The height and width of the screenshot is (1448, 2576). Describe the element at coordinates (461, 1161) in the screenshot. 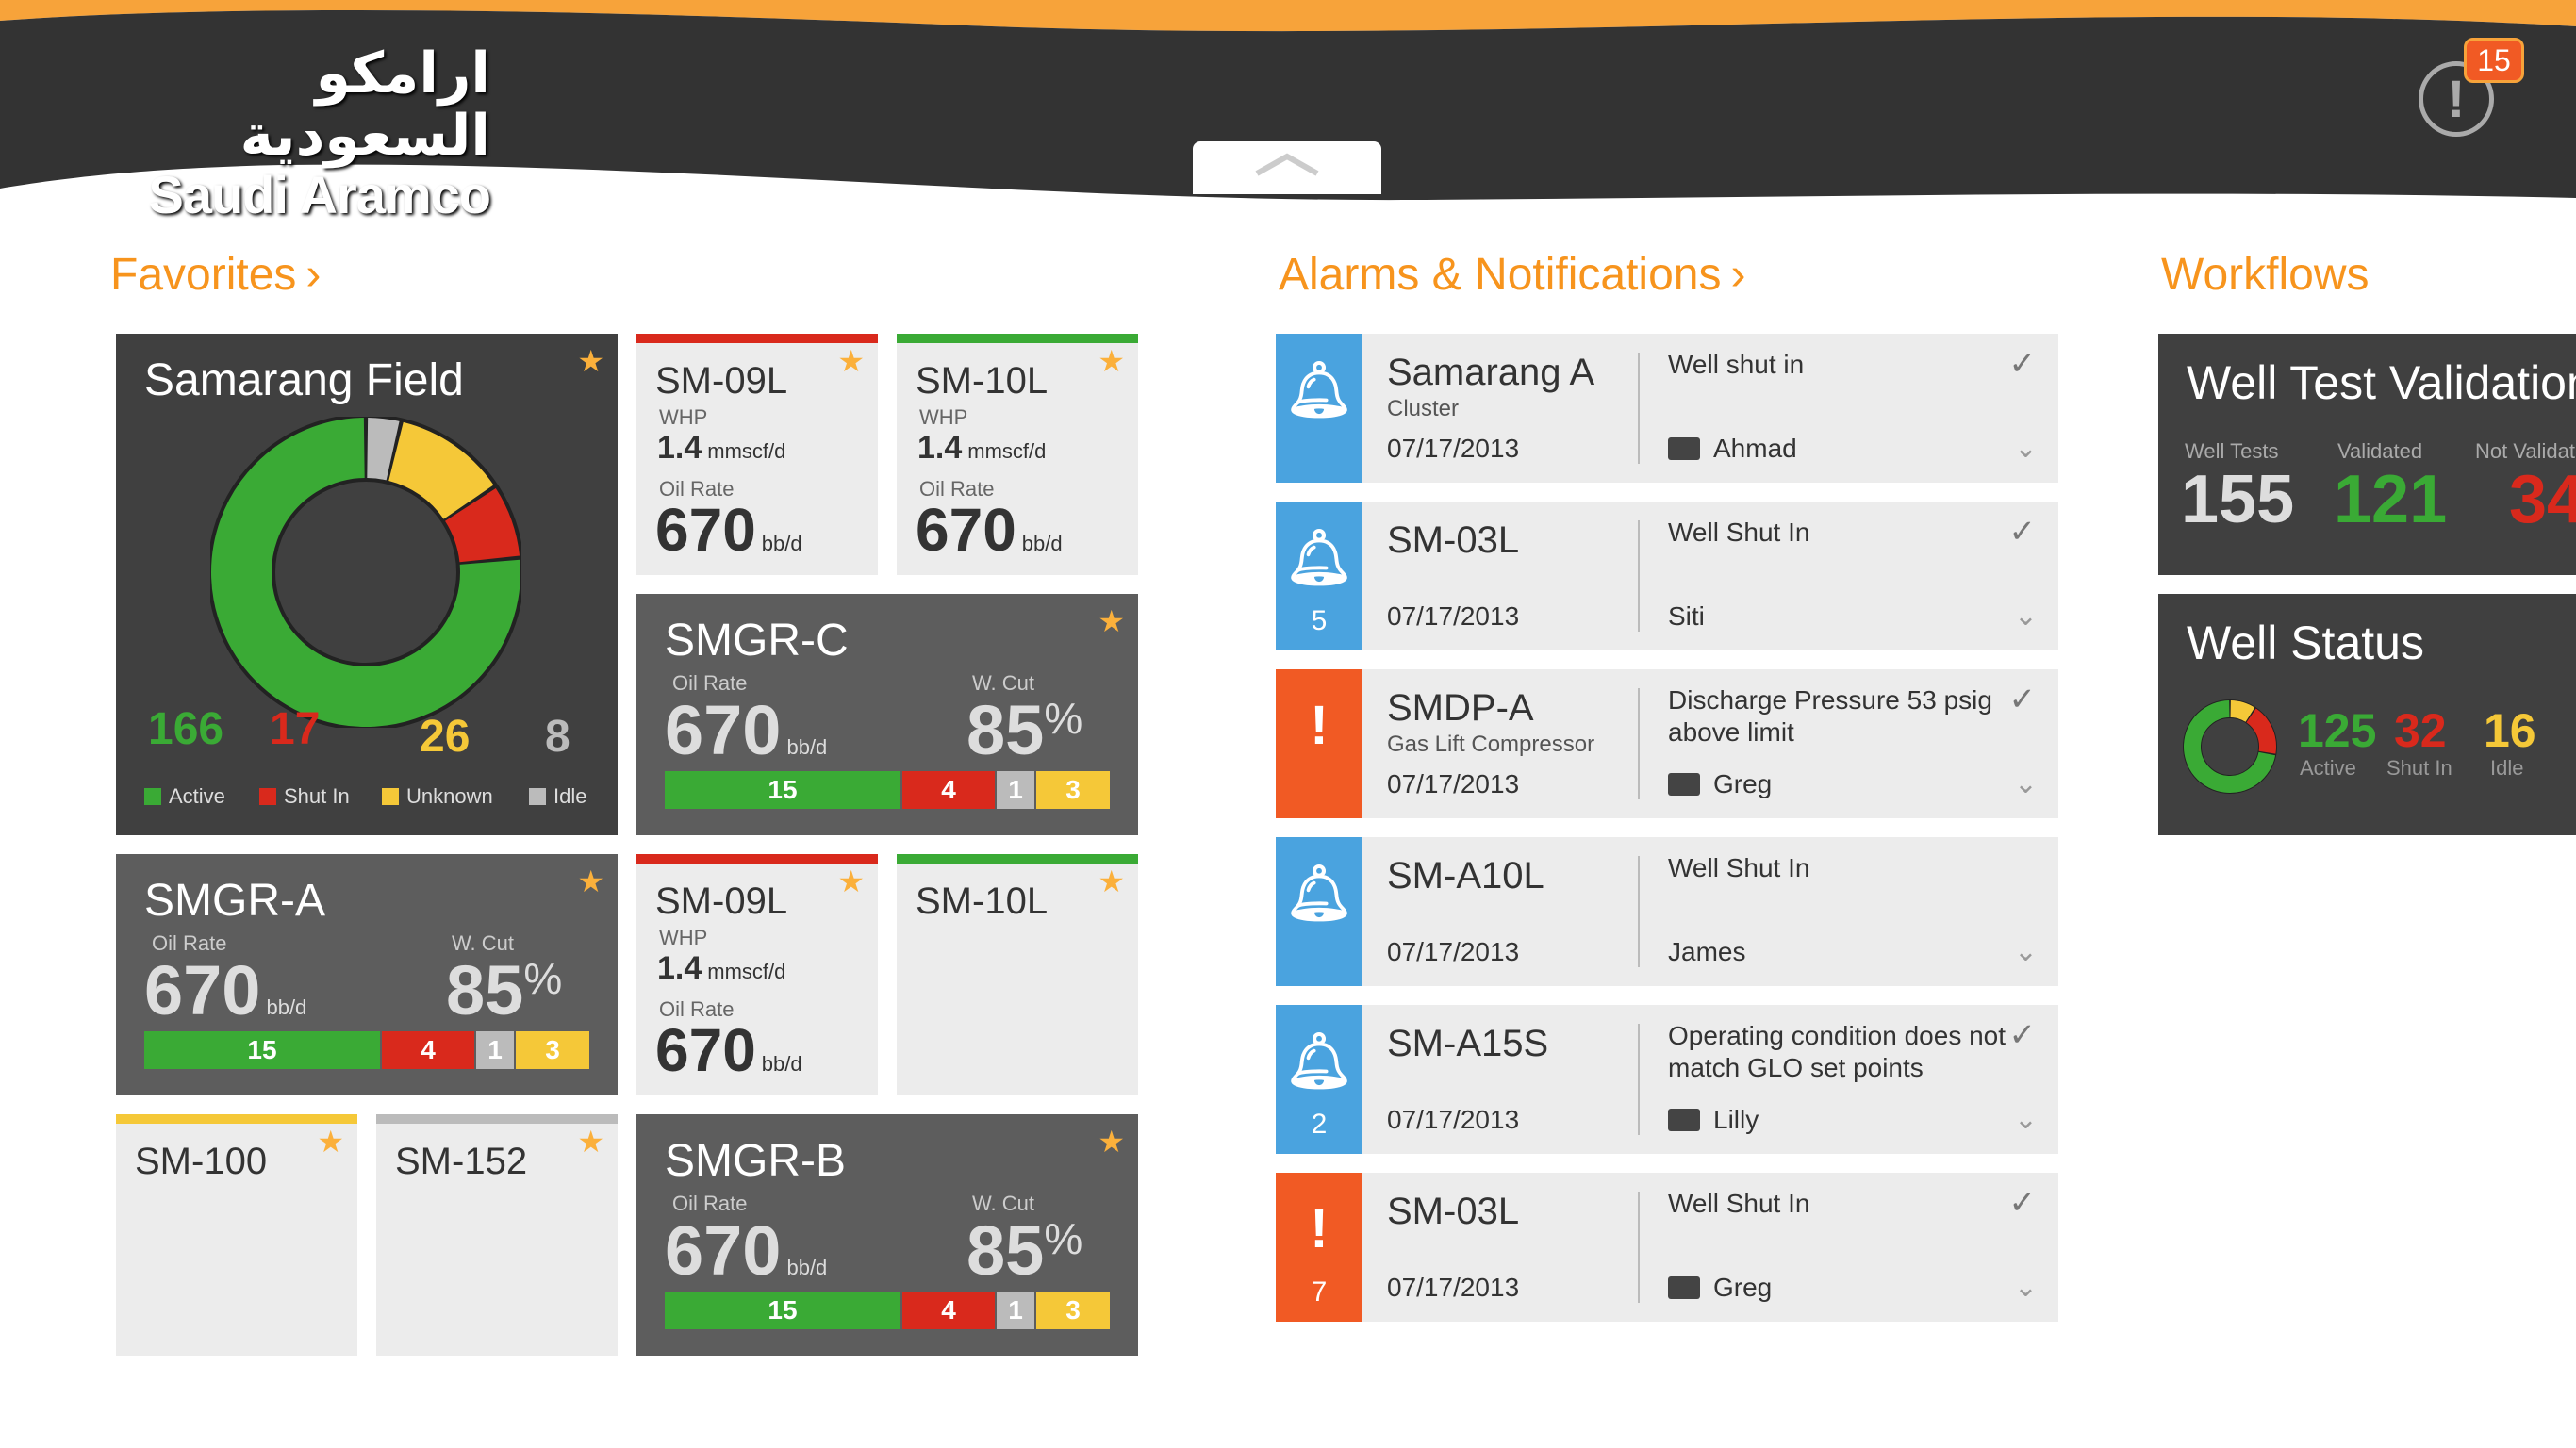

I see `well-name: SM-152` at that location.